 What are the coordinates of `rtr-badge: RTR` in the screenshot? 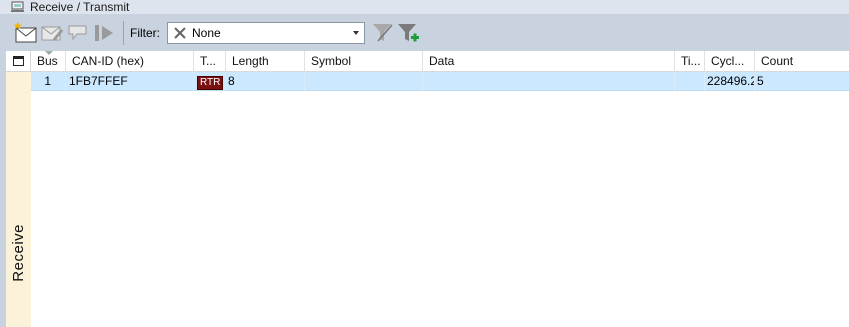 It's located at (210, 83).